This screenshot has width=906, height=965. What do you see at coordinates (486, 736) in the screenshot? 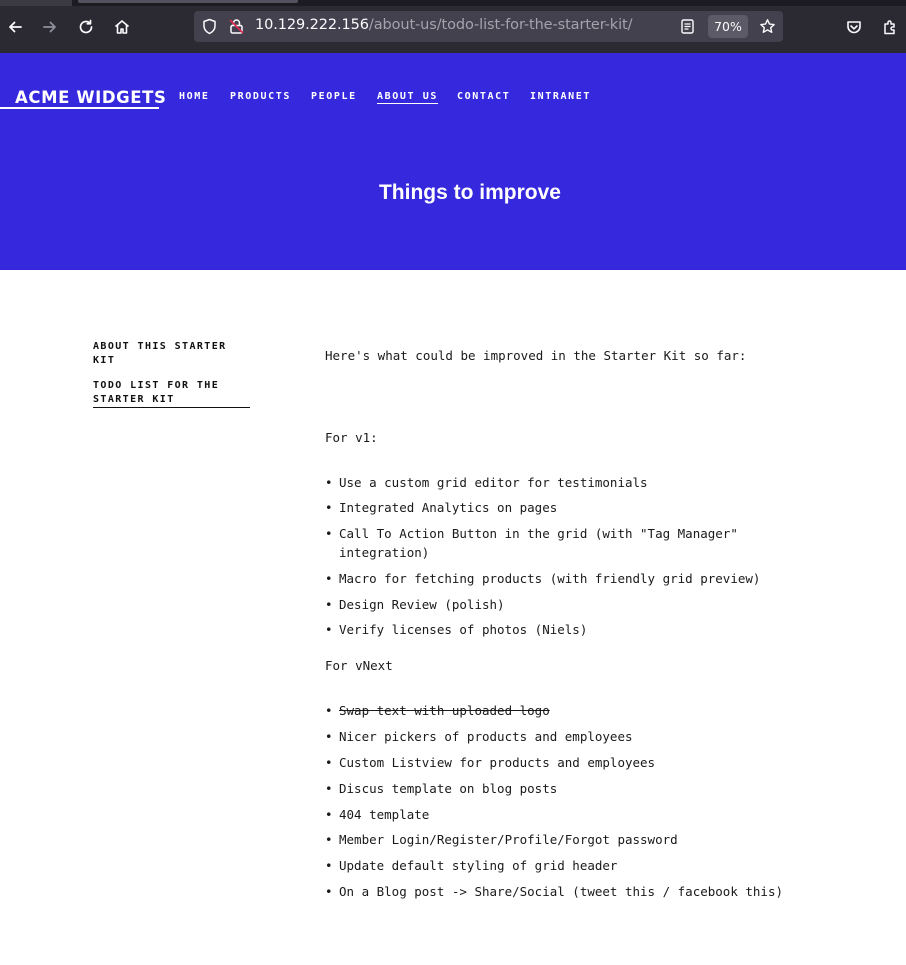
I see `list-item-text: Nicer pickers of products and employees` at bounding box center [486, 736].